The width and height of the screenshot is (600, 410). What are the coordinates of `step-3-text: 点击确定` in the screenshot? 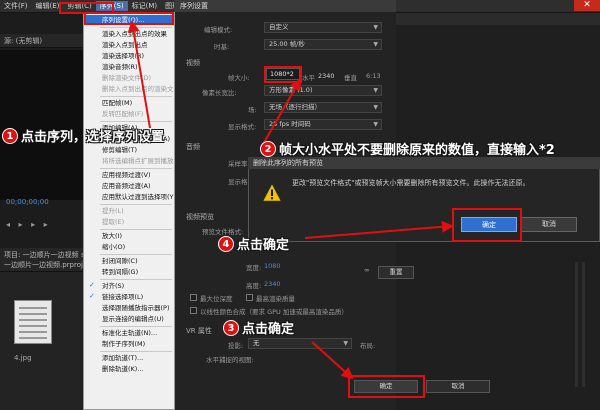 It's located at (268, 329).